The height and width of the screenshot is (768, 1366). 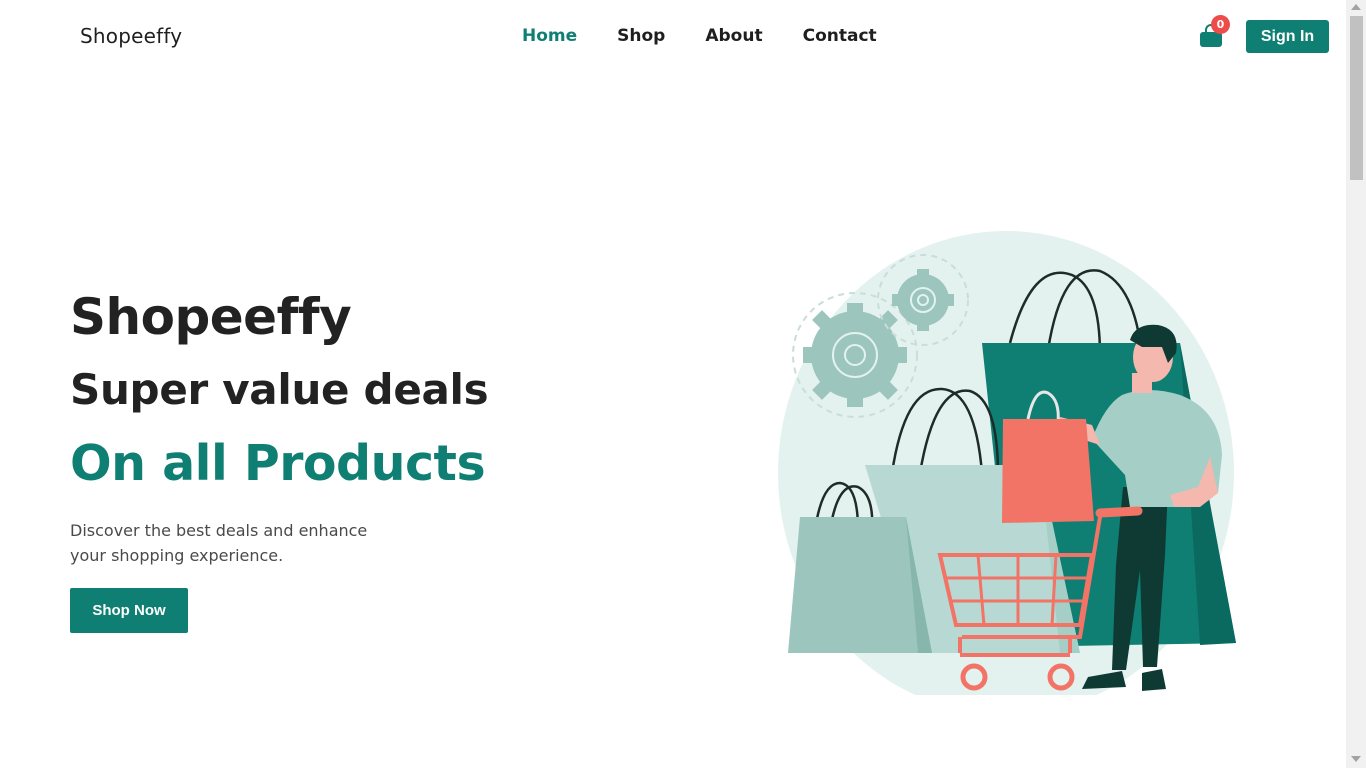 I want to click on nav-contact-link: Contact, so click(x=840, y=36).